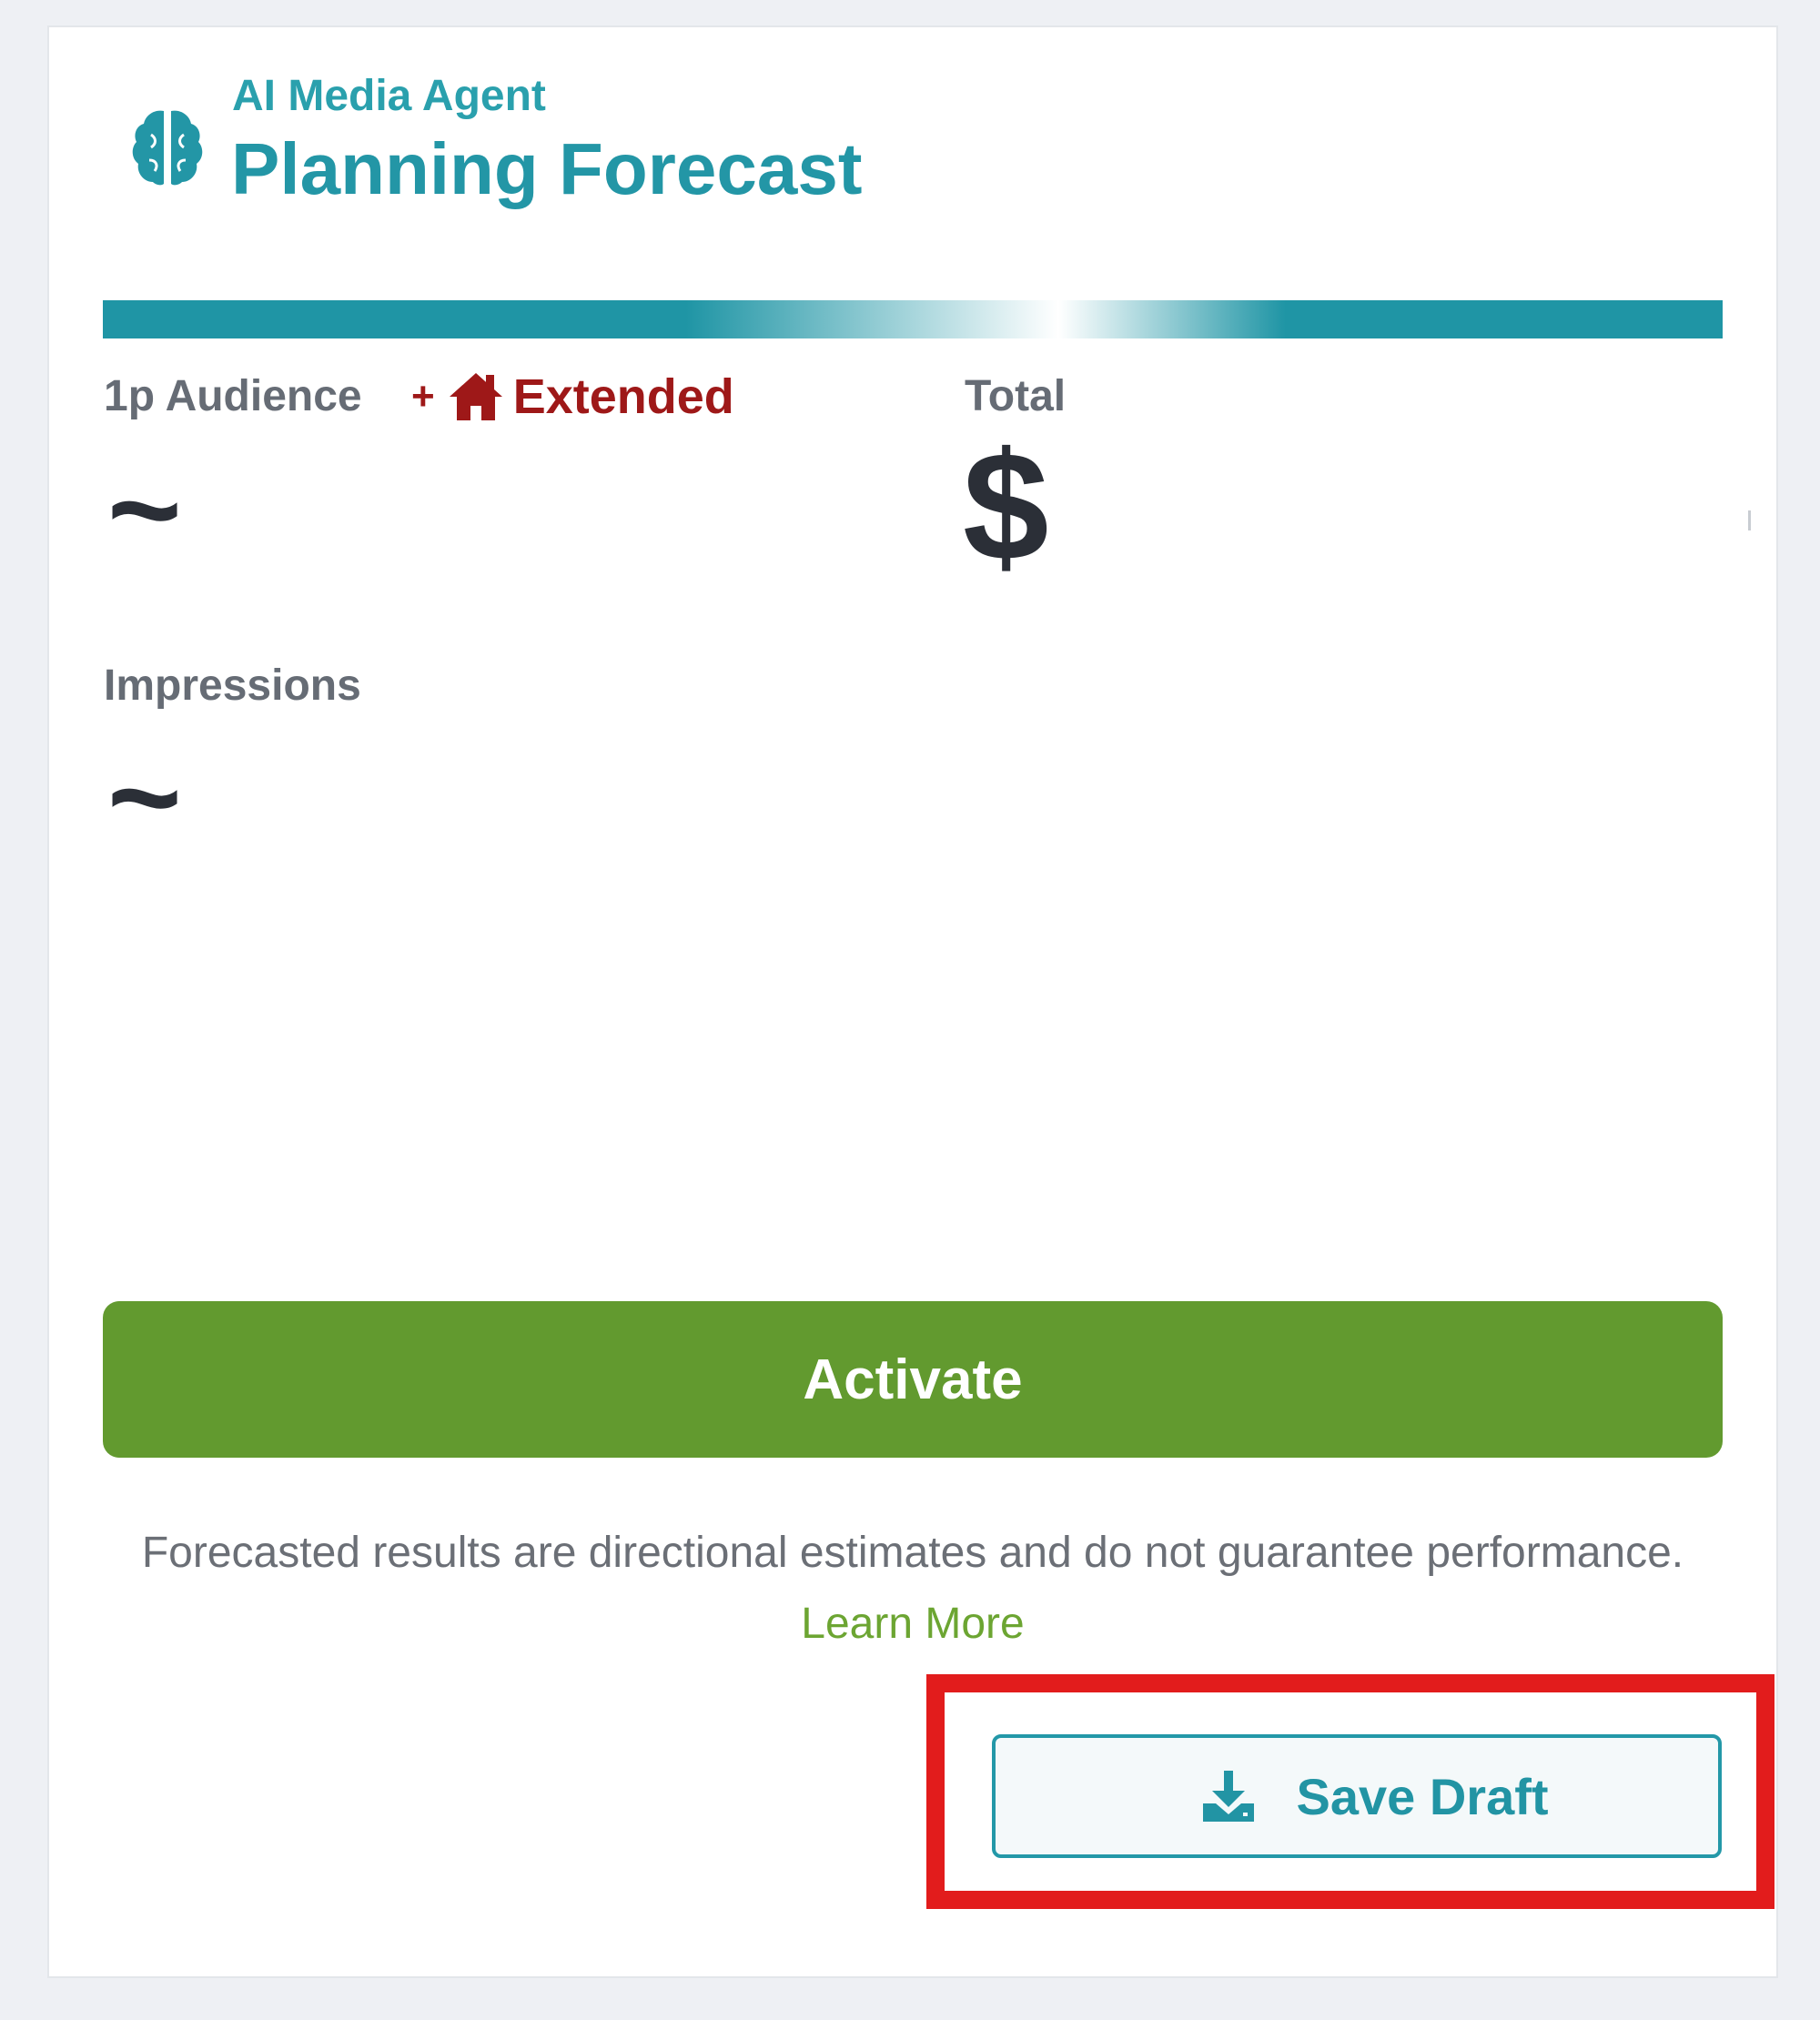  I want to click on brain-icon, so click(167, 148).